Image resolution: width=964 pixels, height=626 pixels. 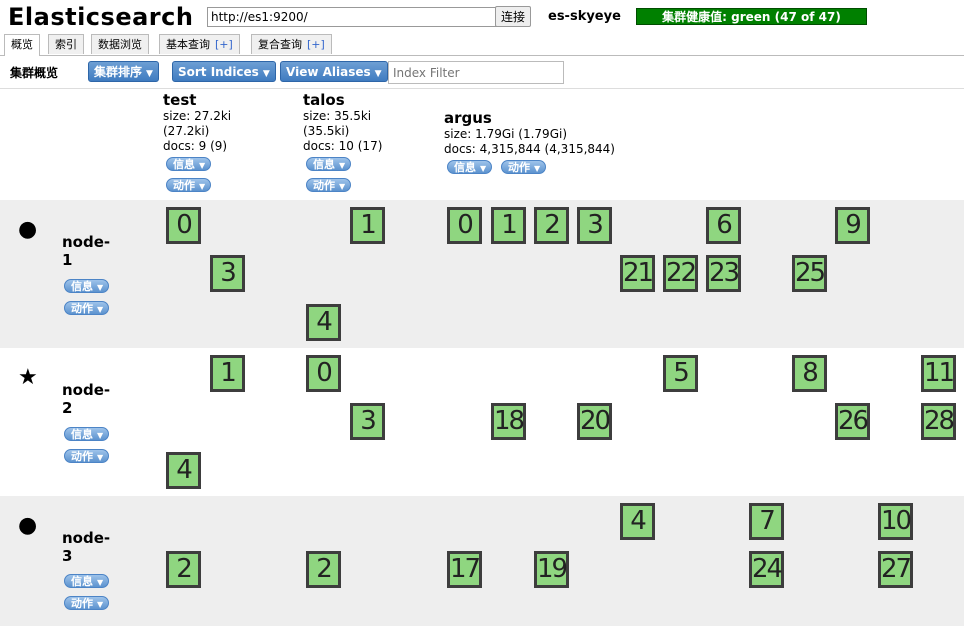 What do you see at coordinates (852, 225) in the screenshot?
I see `shard: 9` at bounding box center [852, 225].